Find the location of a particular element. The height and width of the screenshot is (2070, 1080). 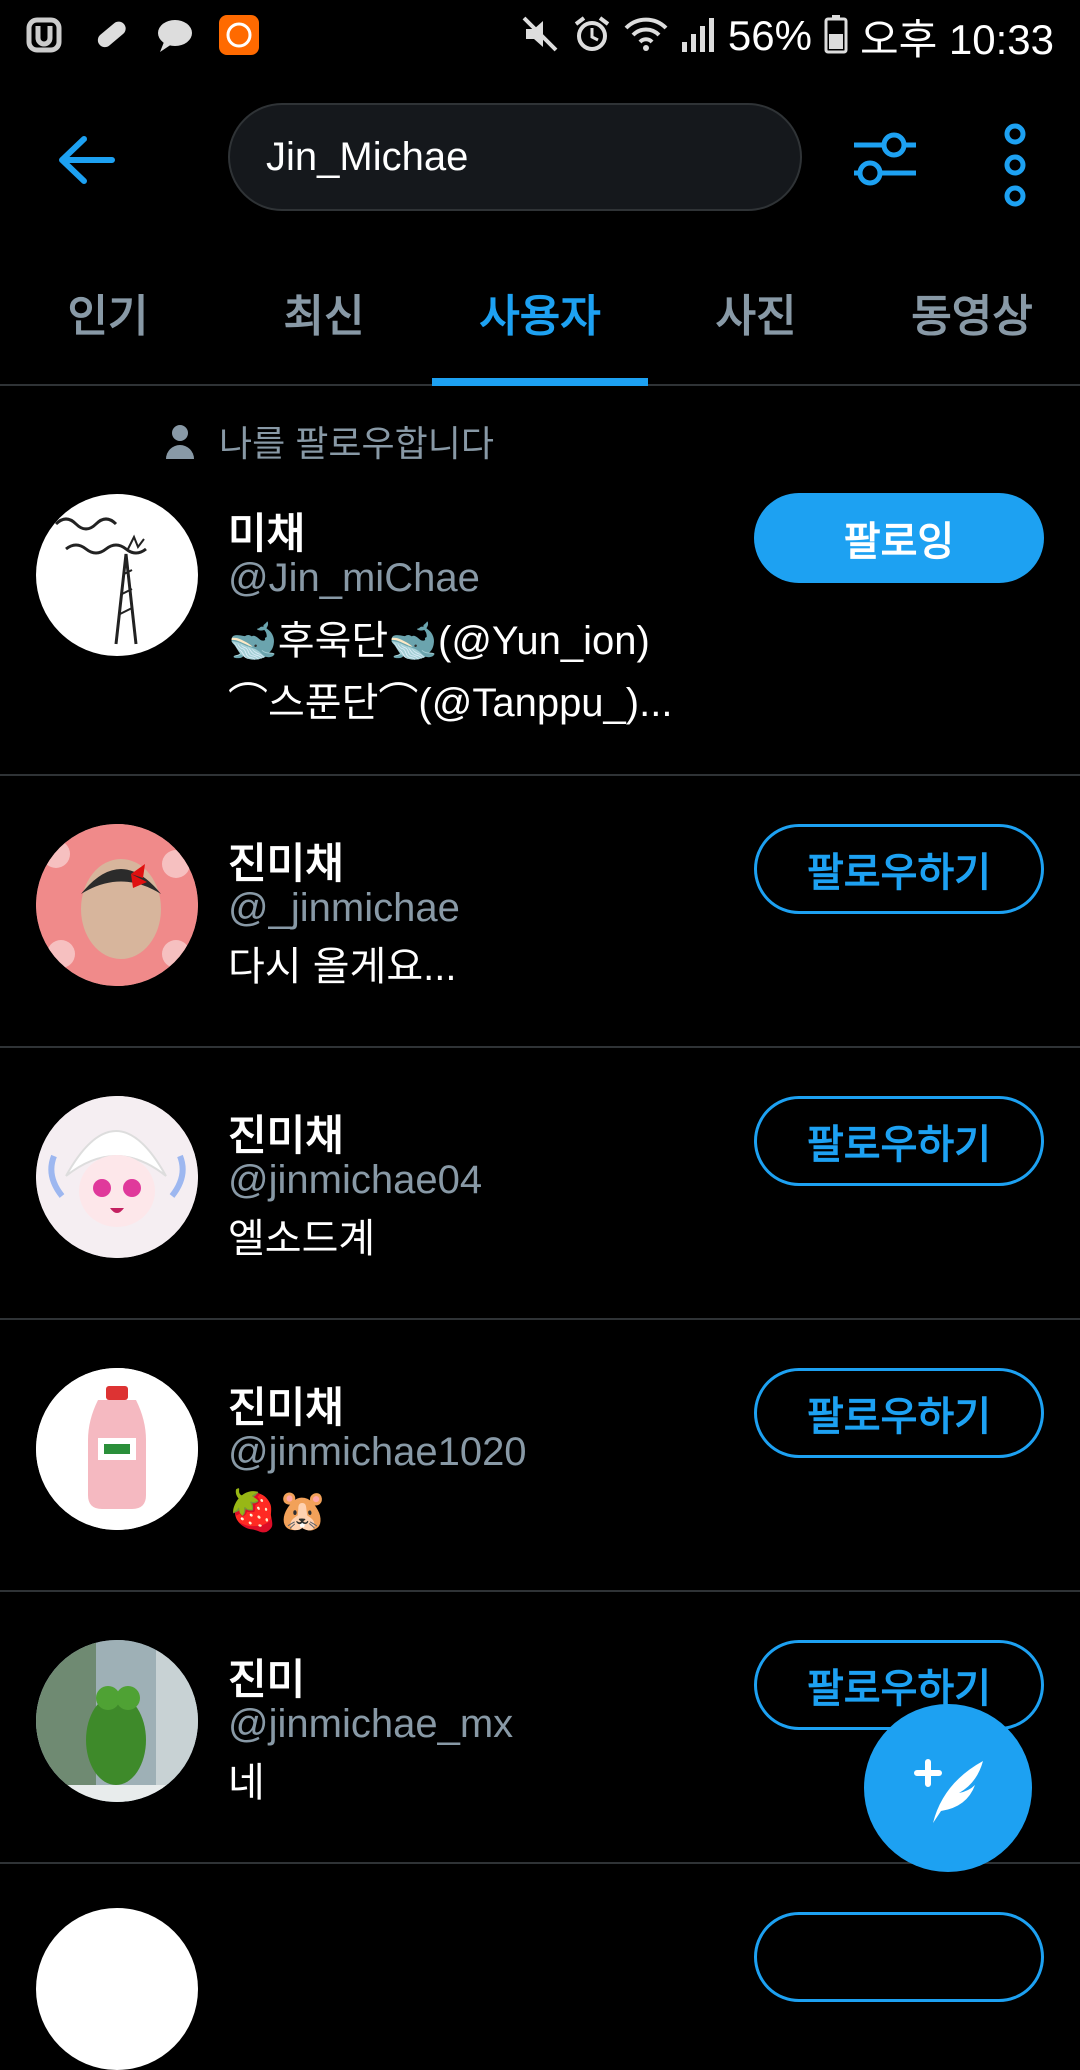

compose-tweet-button is located at coordinates (948, 1788).